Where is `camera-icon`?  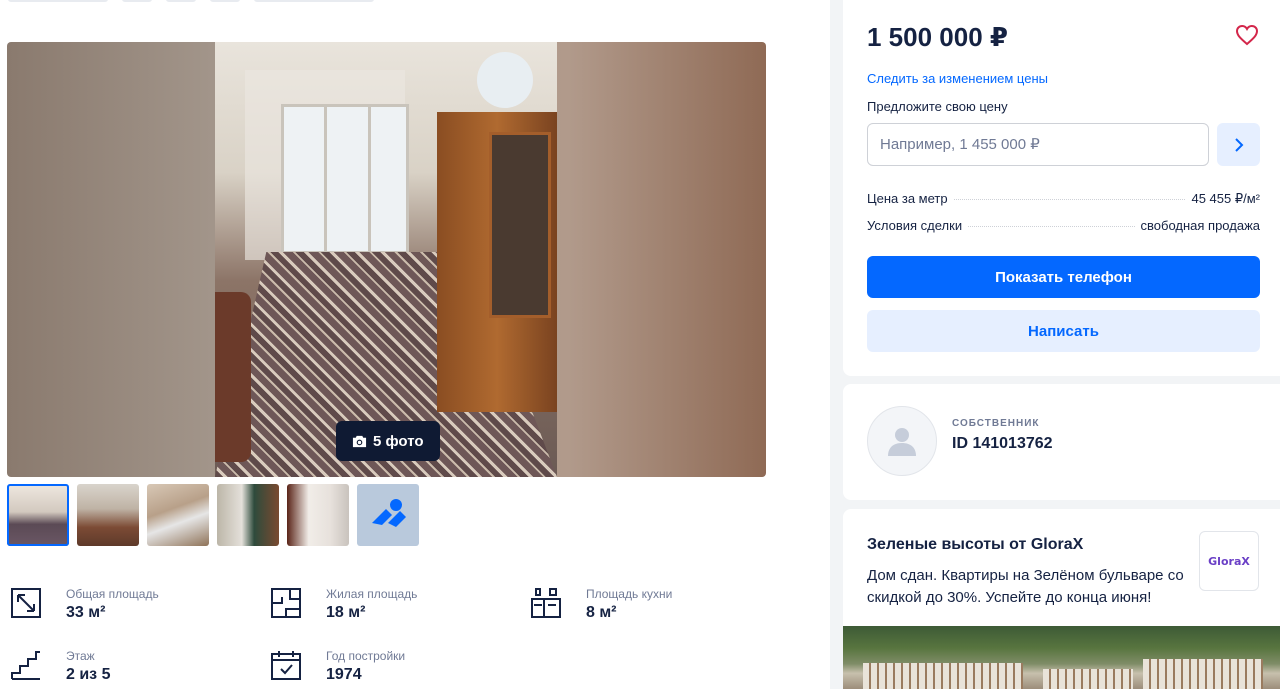 camera-icon is located at coordinates (359, 441).